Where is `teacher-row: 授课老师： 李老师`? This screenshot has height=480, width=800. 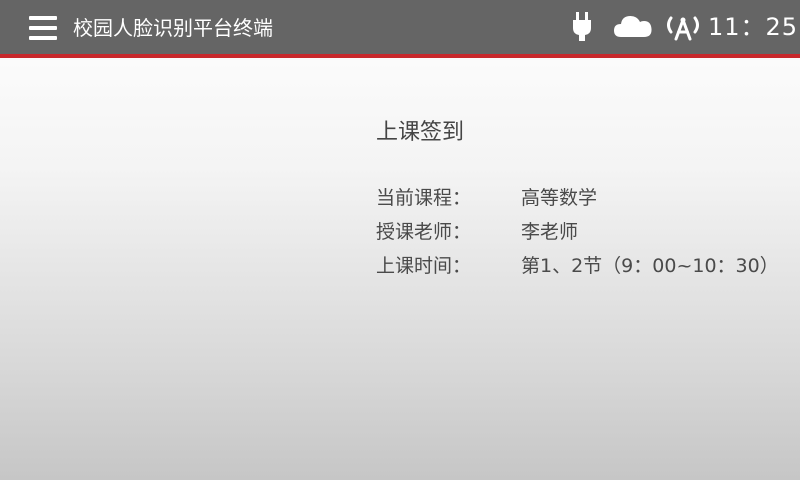
teacher-row: 授课老师： 李老师 is located at coordinates (577, 232).